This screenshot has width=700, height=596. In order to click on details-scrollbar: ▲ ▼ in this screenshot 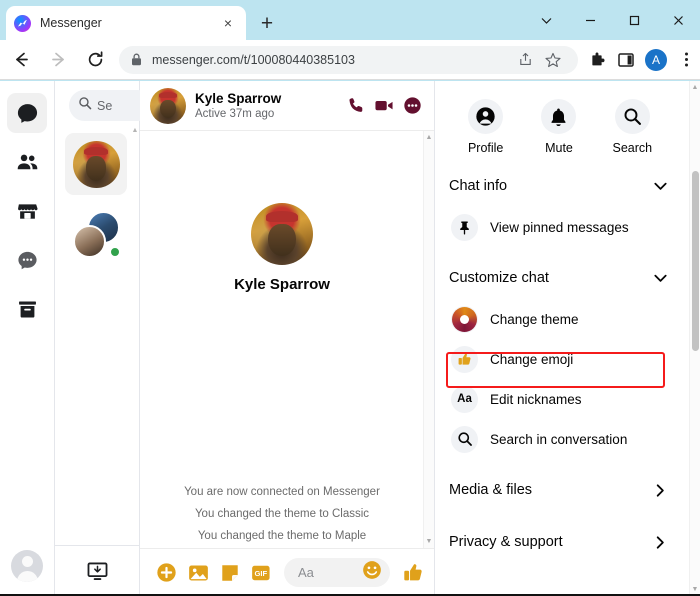, I will do `click(694, 338)`.